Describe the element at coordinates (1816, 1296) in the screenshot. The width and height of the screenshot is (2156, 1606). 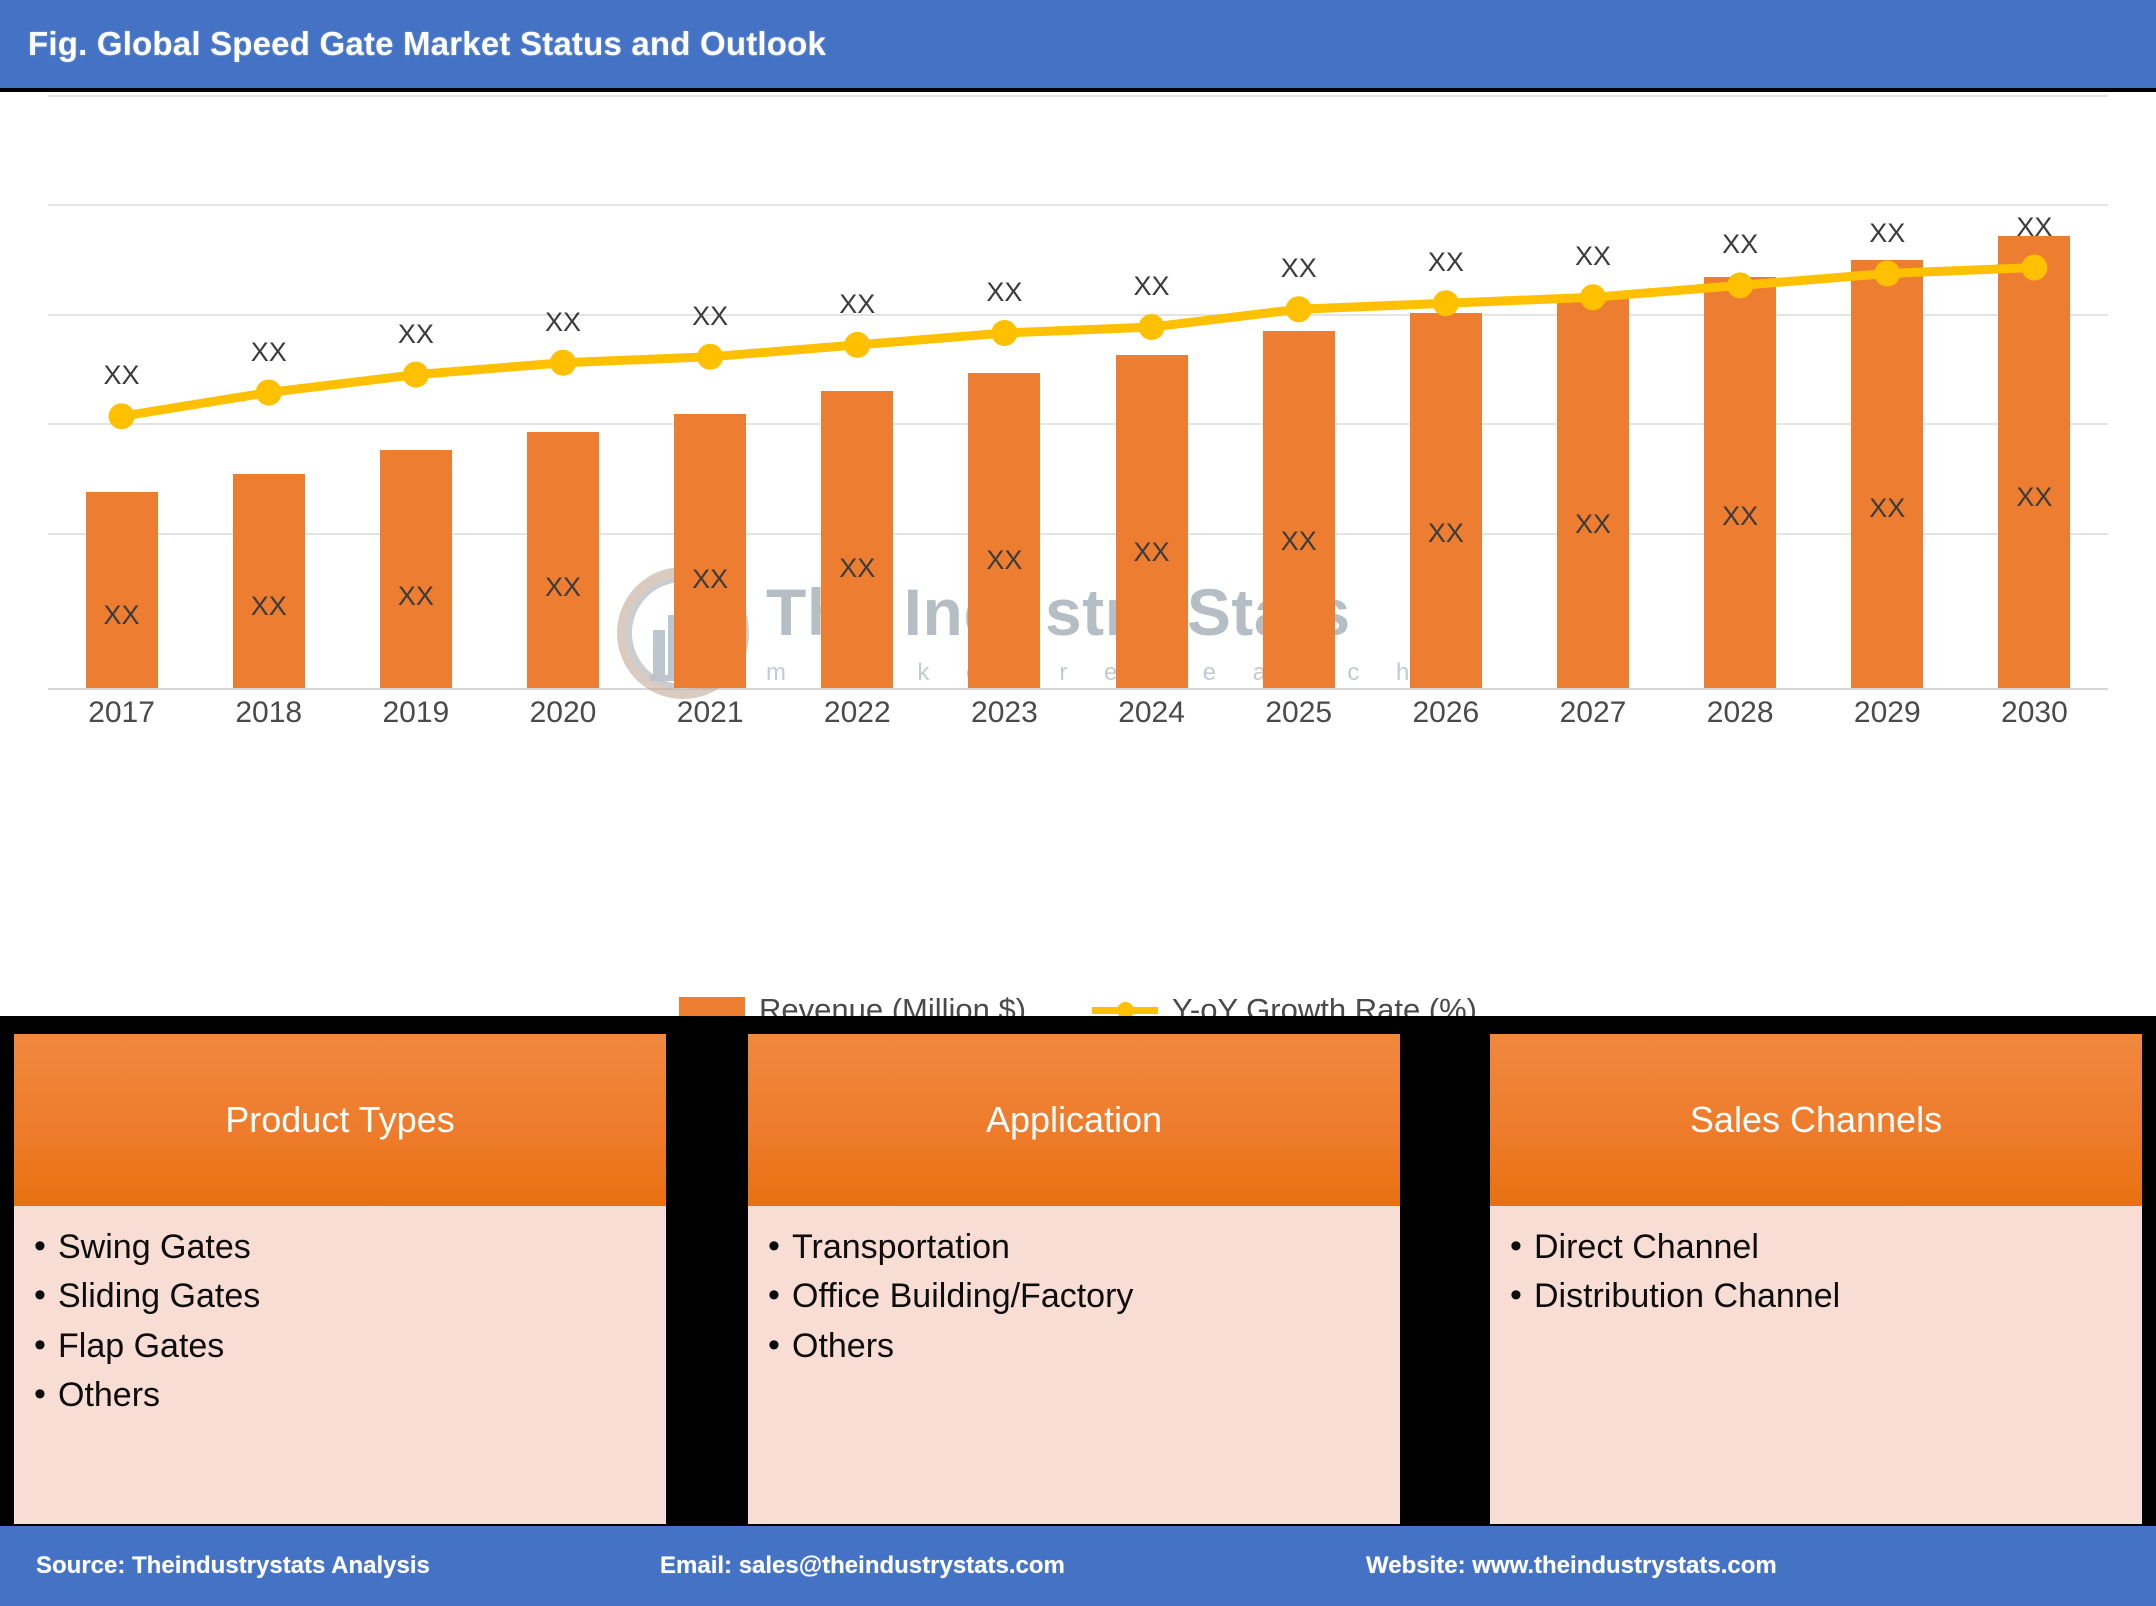
I see `list-item: Distribution Channel` at that location.